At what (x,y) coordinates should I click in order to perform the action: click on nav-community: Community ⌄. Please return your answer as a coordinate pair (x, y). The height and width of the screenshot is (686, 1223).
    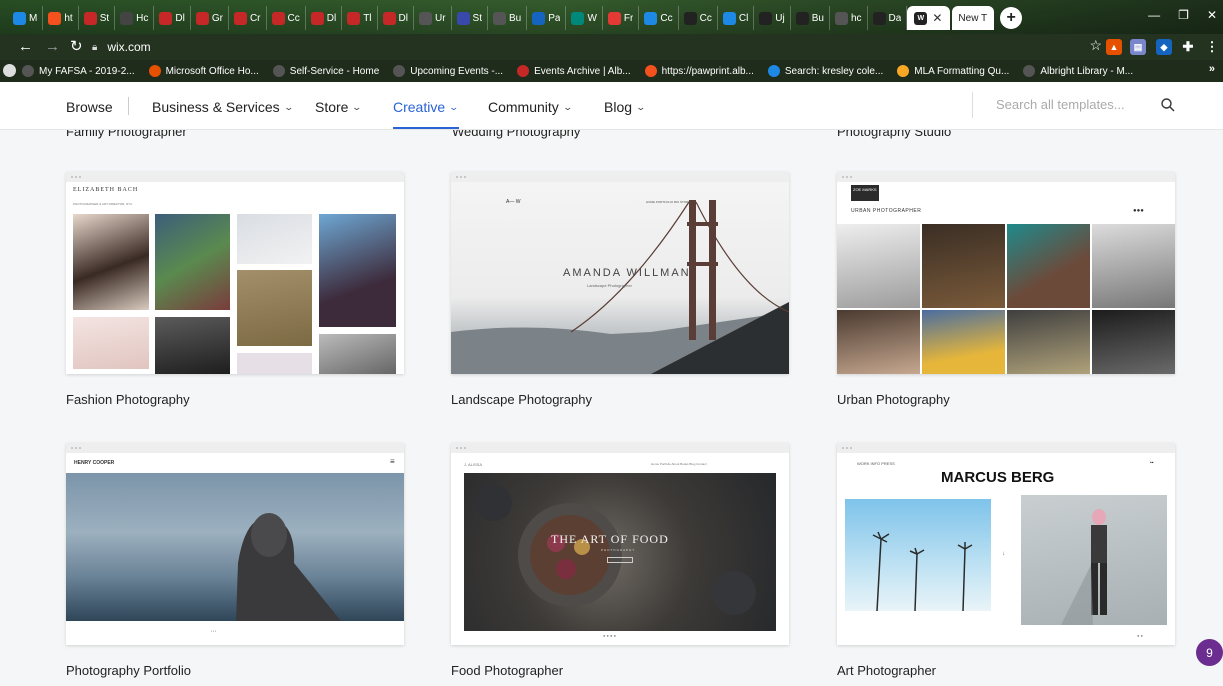
    Looking at the image, I should click on (530, 107).